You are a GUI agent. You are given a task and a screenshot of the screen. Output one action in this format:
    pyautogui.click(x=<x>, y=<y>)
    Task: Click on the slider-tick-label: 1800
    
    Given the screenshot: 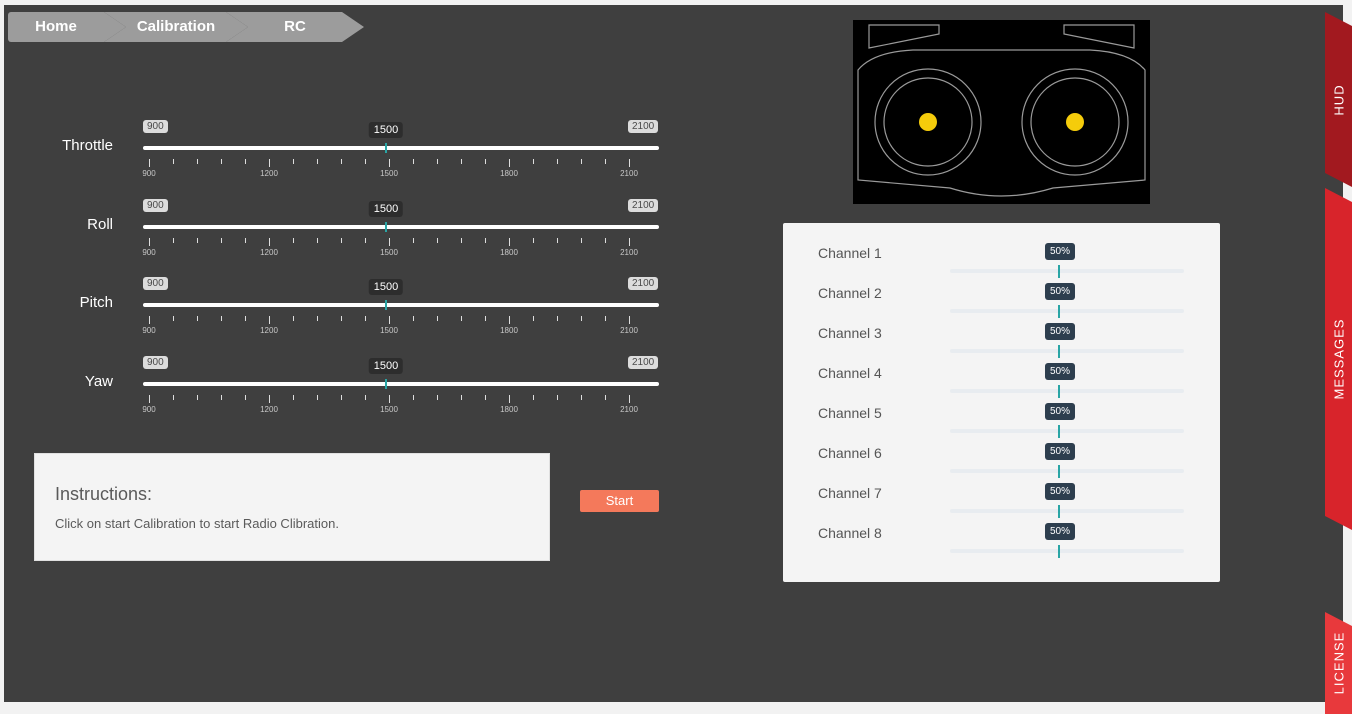 What is the action you would take?
    pyautogui.click(x=509, y=173)
    